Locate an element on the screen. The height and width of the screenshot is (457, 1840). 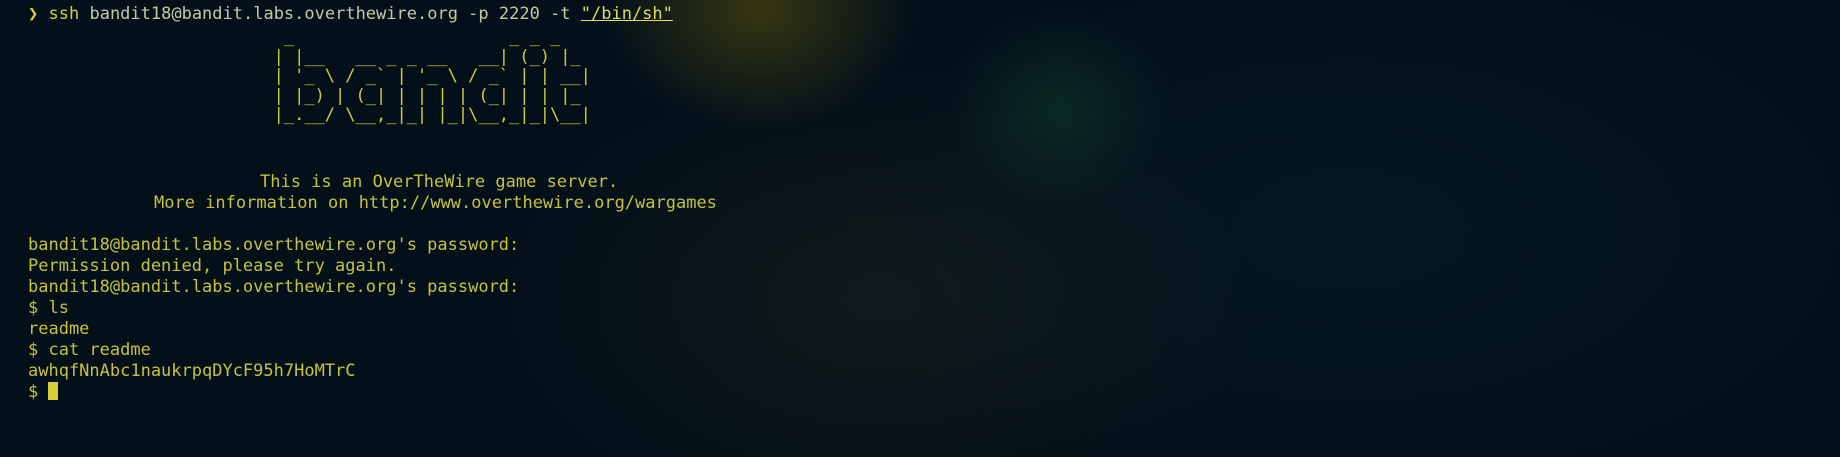
prompt-chevron-icon: ❯ is located at coordinates (33, 14).